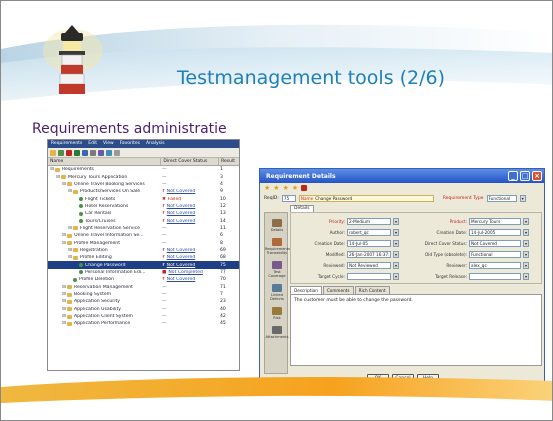 The width and height of the screenshot is (553, 421). I want to click on field-value: Mercury Tours, so click(495, 221).